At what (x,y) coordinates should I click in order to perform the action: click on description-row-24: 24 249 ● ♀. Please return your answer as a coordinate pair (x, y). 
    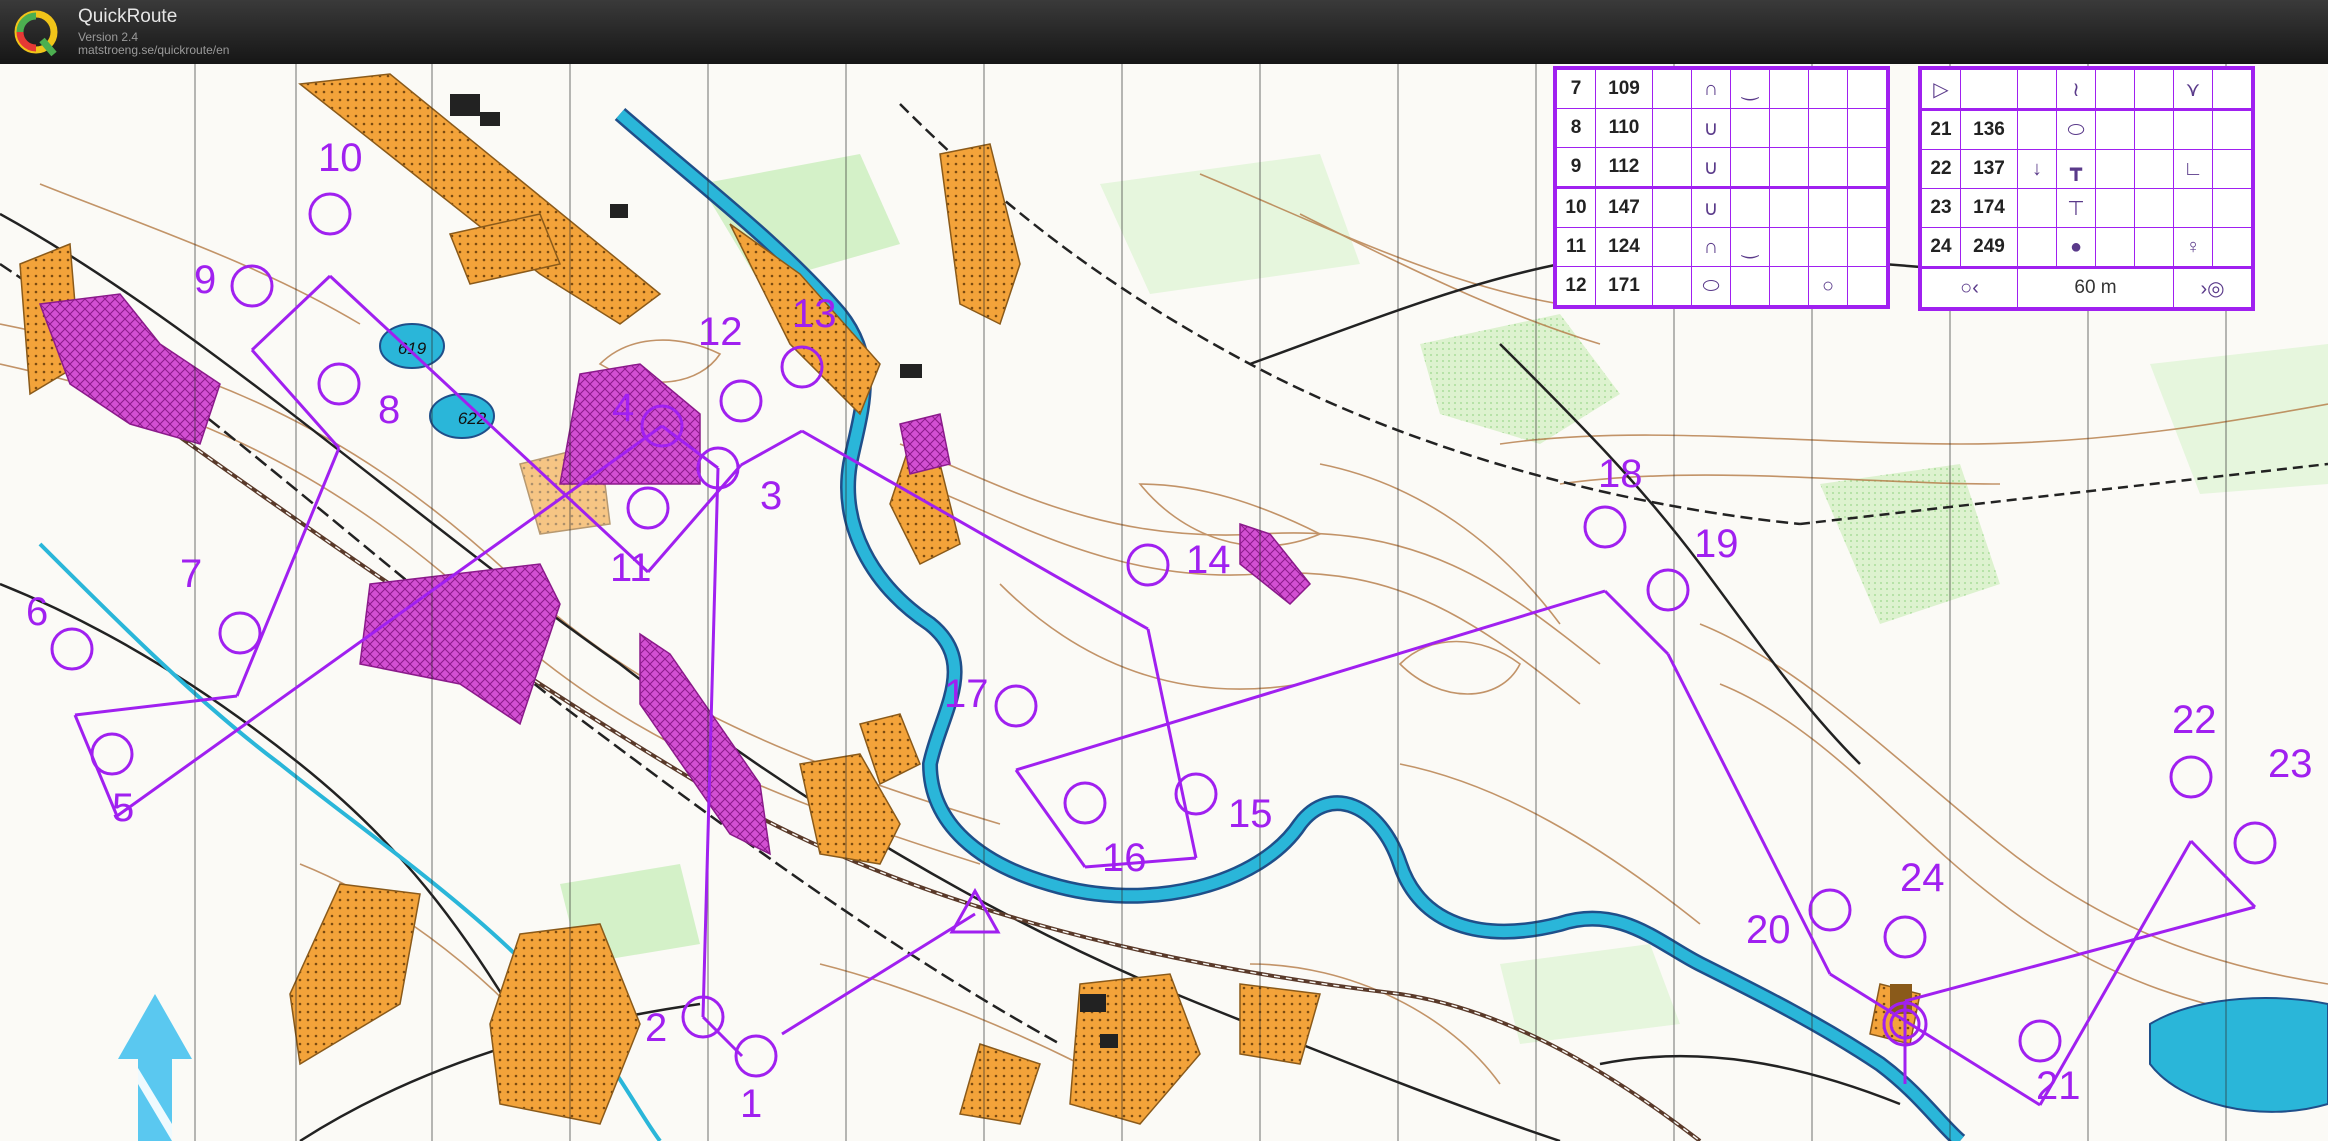
    Looking at the image, I should click on (2086, 247).